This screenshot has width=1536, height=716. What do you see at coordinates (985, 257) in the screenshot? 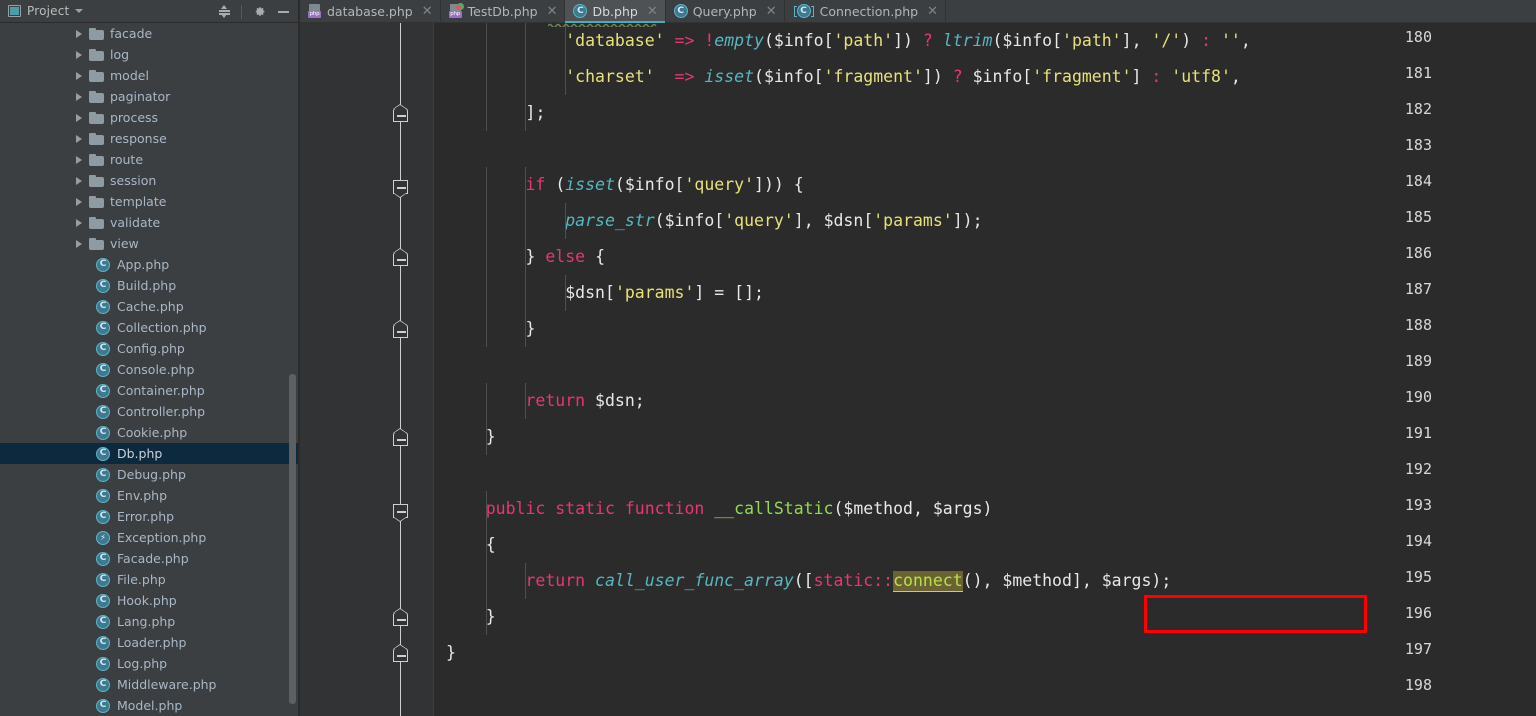
I see `code-line: } else {` at bounding box center [985, 257].